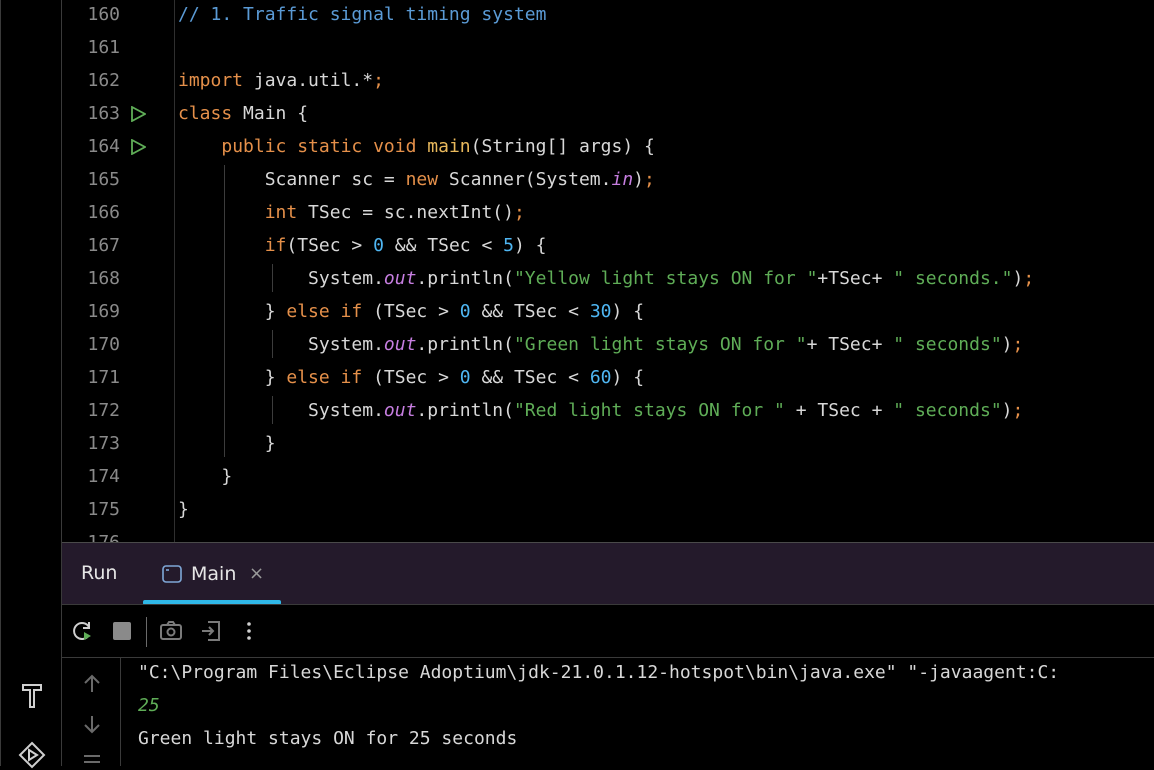 This screenshot has width=1154, height=770. I want to click on line-number: 172, so click(103, 410).